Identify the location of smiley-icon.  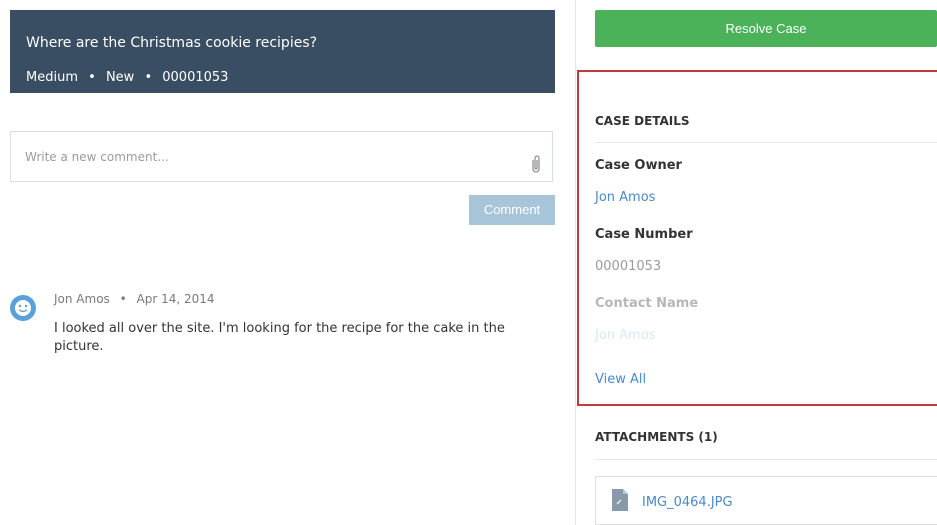
(23, 308).